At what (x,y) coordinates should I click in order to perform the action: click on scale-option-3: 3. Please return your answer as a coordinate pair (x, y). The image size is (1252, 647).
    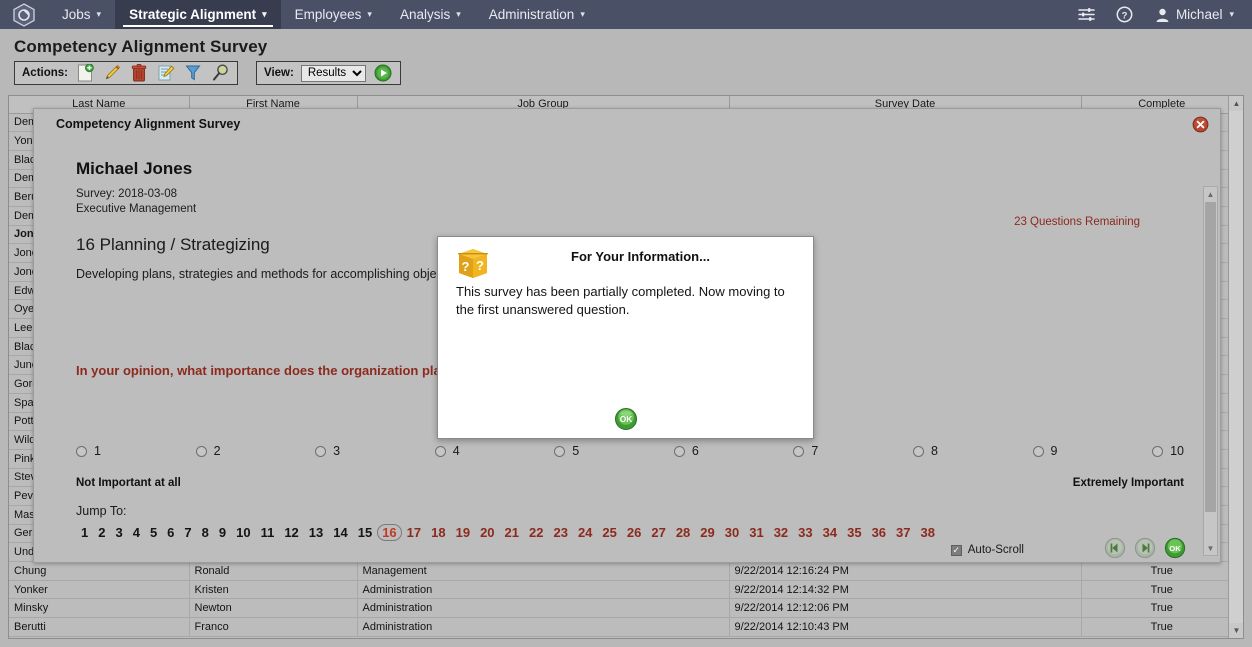
    Looking at the image, I should click on (327, 451).